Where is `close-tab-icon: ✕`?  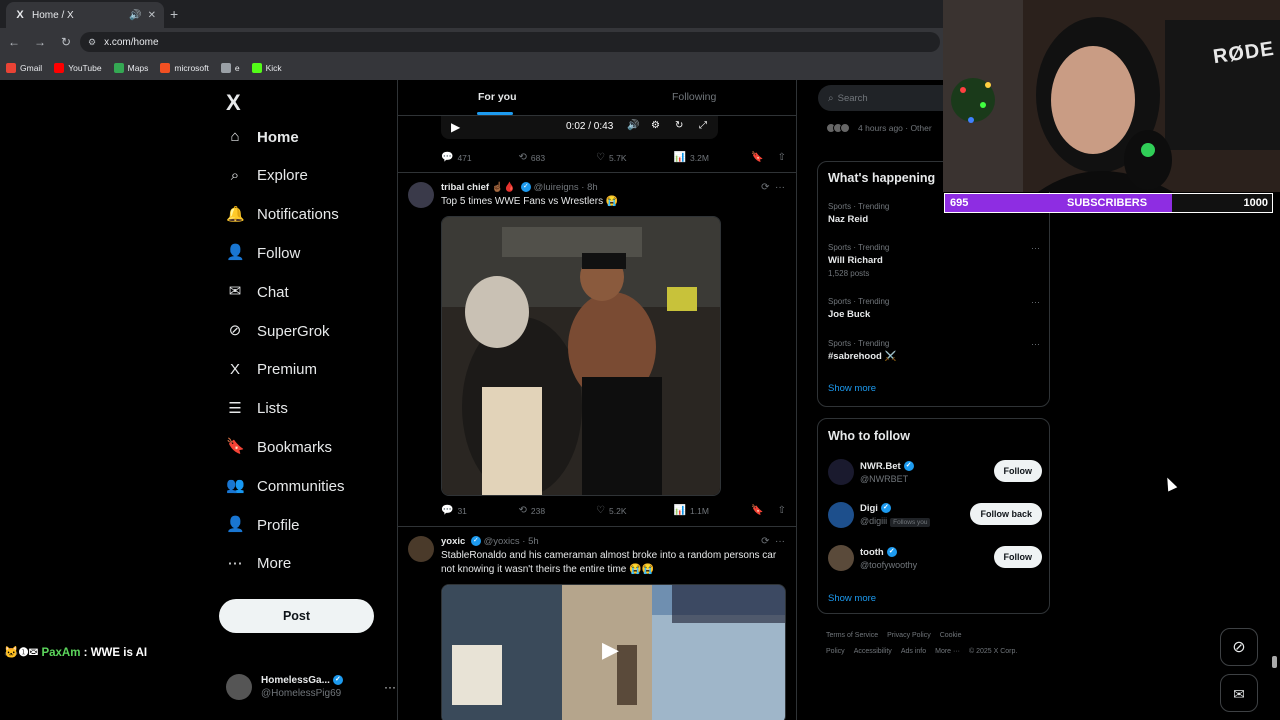
close-tab-icon: ✕ is located at coordinates (152, 15).